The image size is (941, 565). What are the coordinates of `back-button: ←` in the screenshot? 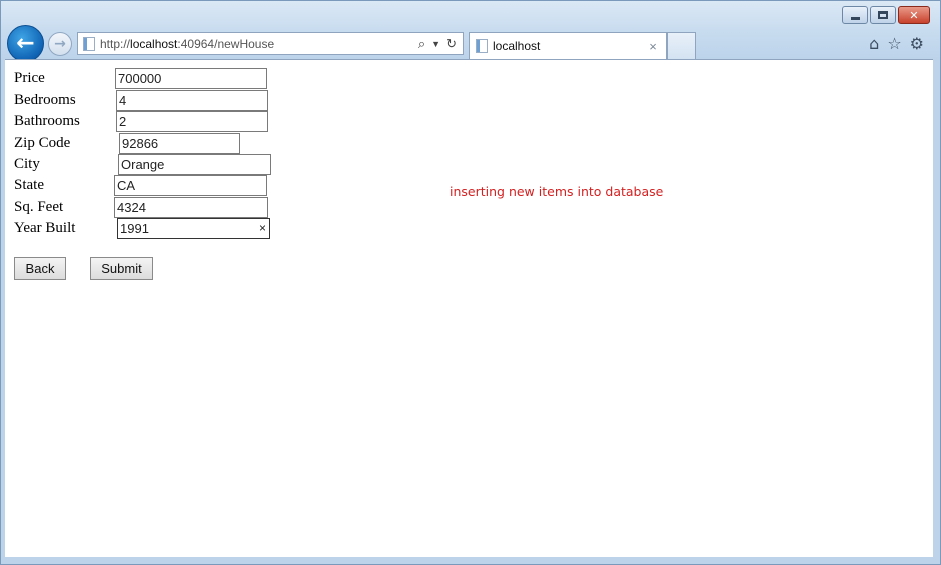 It's located at (25, 43).